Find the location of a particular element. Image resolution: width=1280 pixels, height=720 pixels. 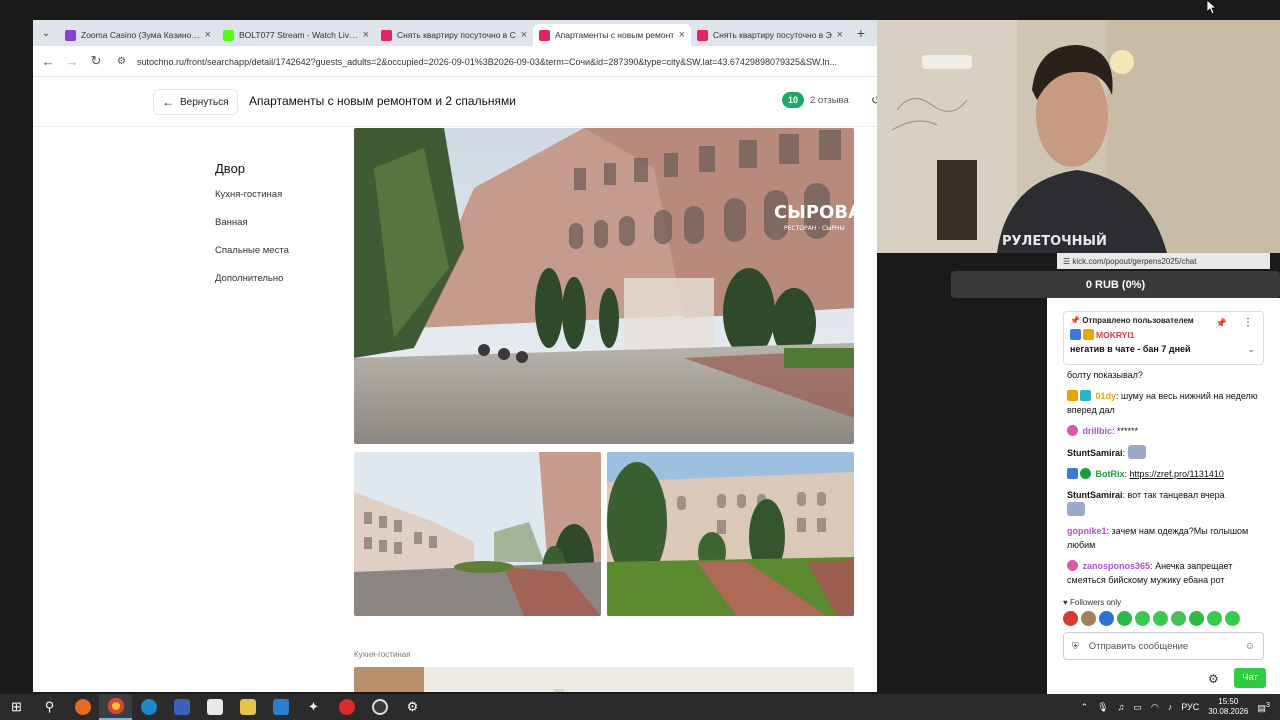

chat-settings-icon: ⚙ is located at coordinates (1213, 679).